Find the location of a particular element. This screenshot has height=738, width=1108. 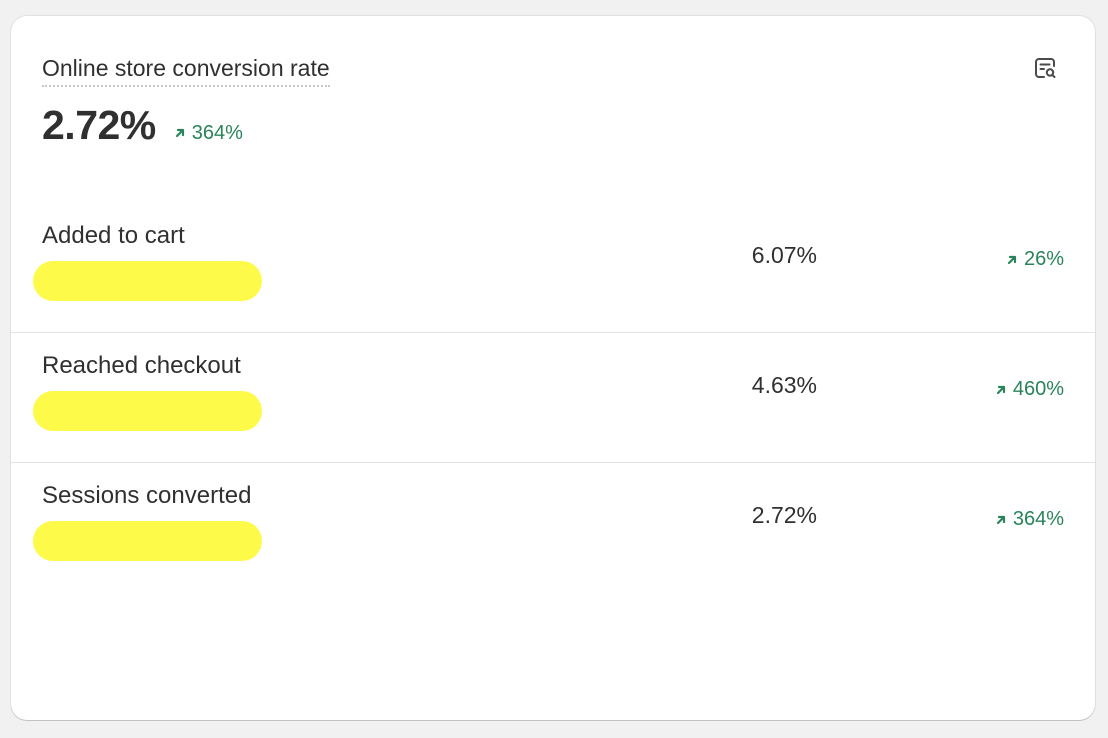

row-label: Added to cart is located at coordinates (113, 235).